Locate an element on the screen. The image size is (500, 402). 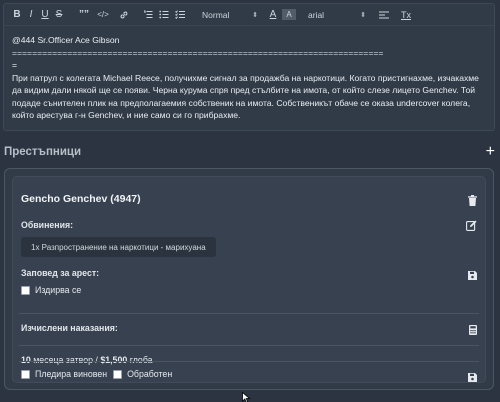
heading-select: Normal ⬍ is located at coordinates (230, 15).